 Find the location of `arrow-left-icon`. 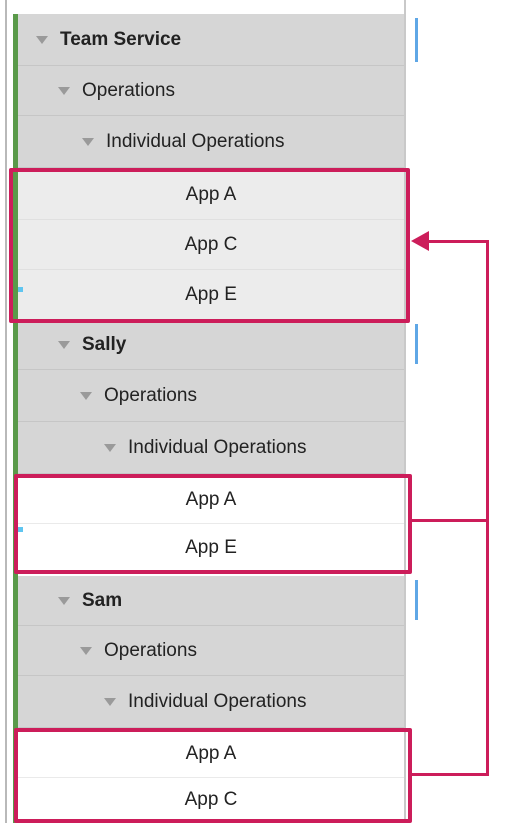

arrow-left-icon is located at coordinates (420, 241).